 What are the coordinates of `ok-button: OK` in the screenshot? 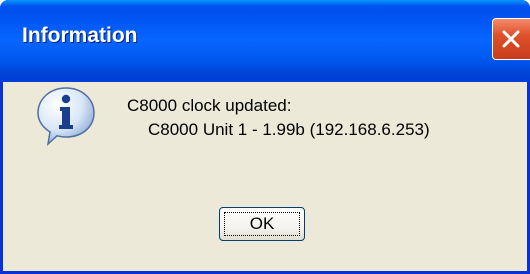 It's located at (262, 224).